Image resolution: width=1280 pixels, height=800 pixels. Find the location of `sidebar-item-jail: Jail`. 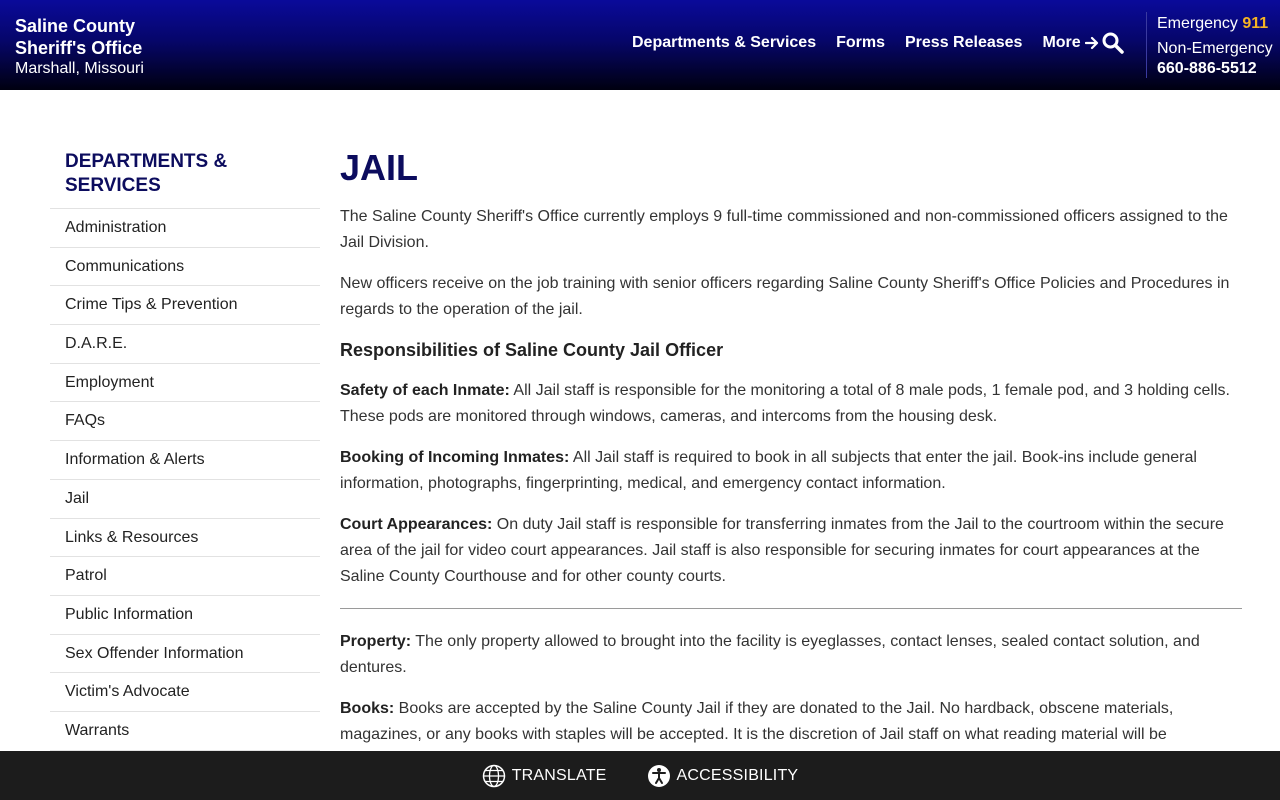

sidebar-item-jail: Jail is located at coordinates (185, 499).